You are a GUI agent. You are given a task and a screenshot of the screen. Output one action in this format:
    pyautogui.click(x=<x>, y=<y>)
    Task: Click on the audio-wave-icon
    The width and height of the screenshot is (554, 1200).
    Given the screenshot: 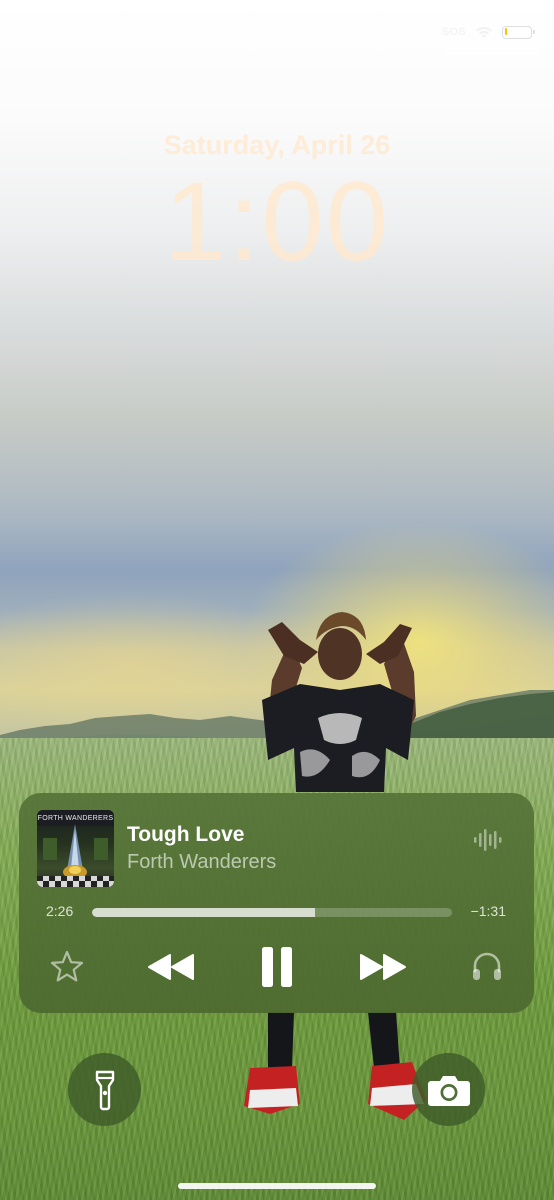 What is the action you would take?
    pyautogui.click(x=488, y=840)
    